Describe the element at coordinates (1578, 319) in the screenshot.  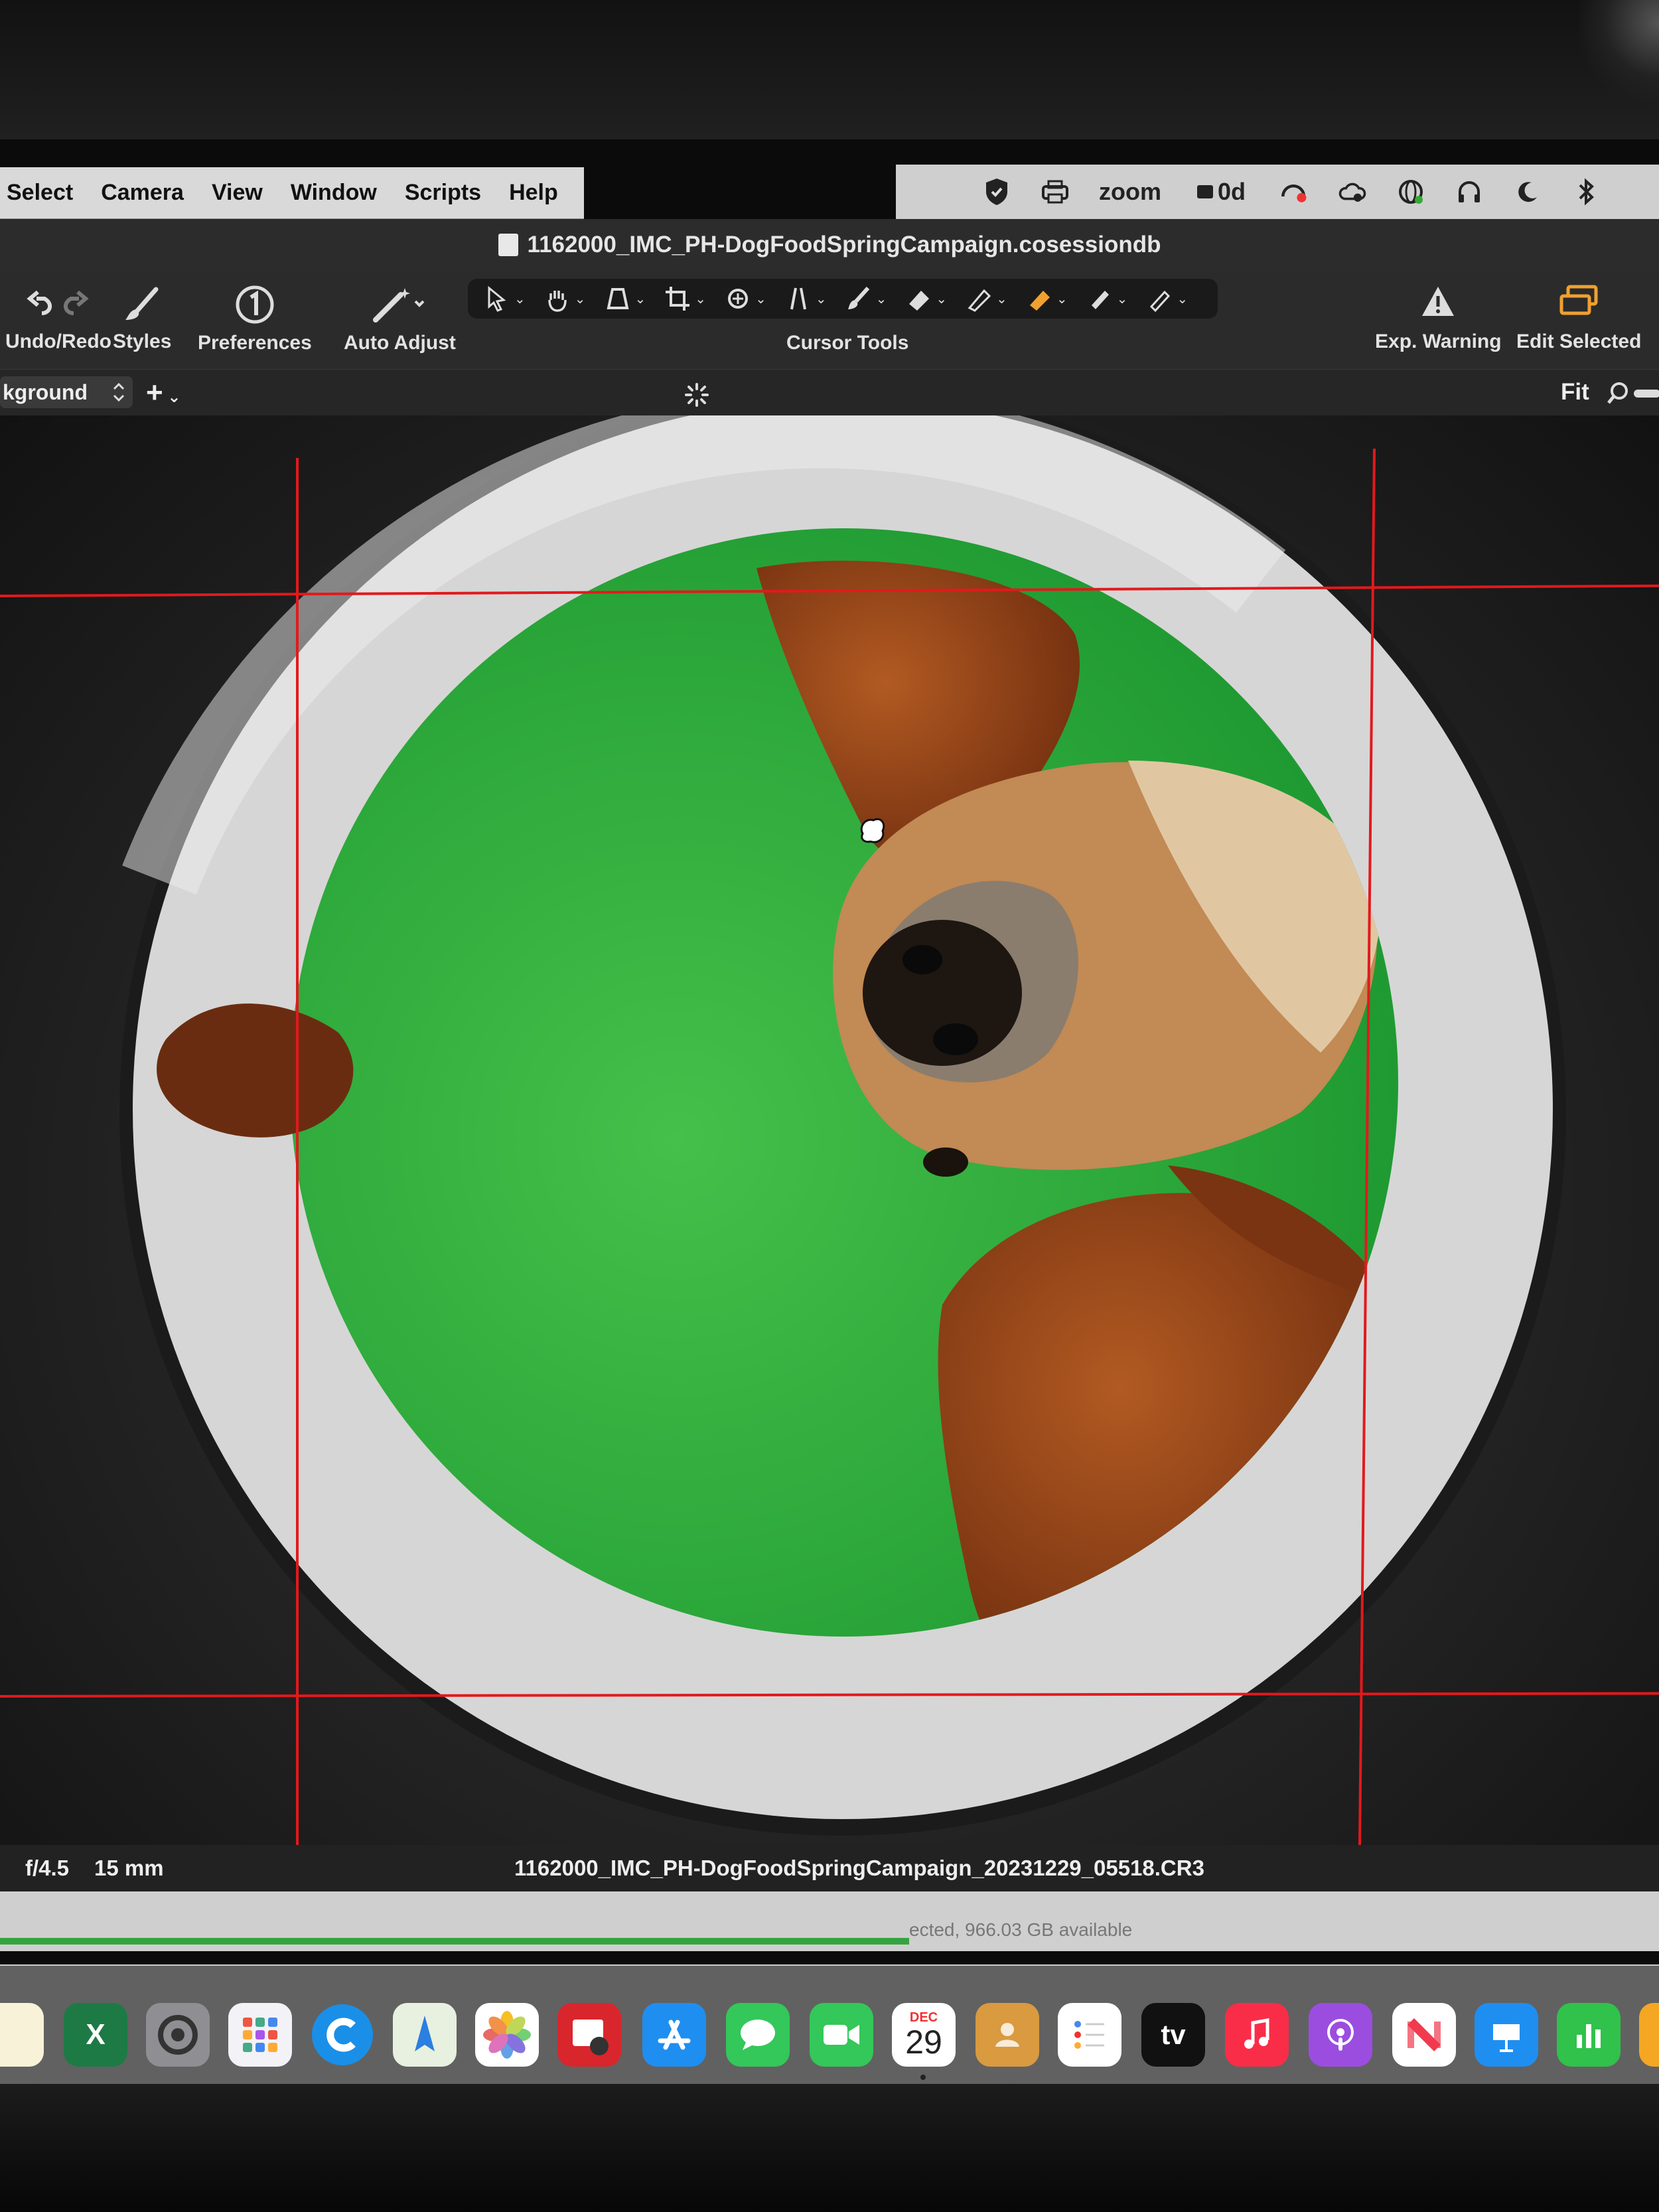
I see `edit-selected-button: Edit Selected` at that location.